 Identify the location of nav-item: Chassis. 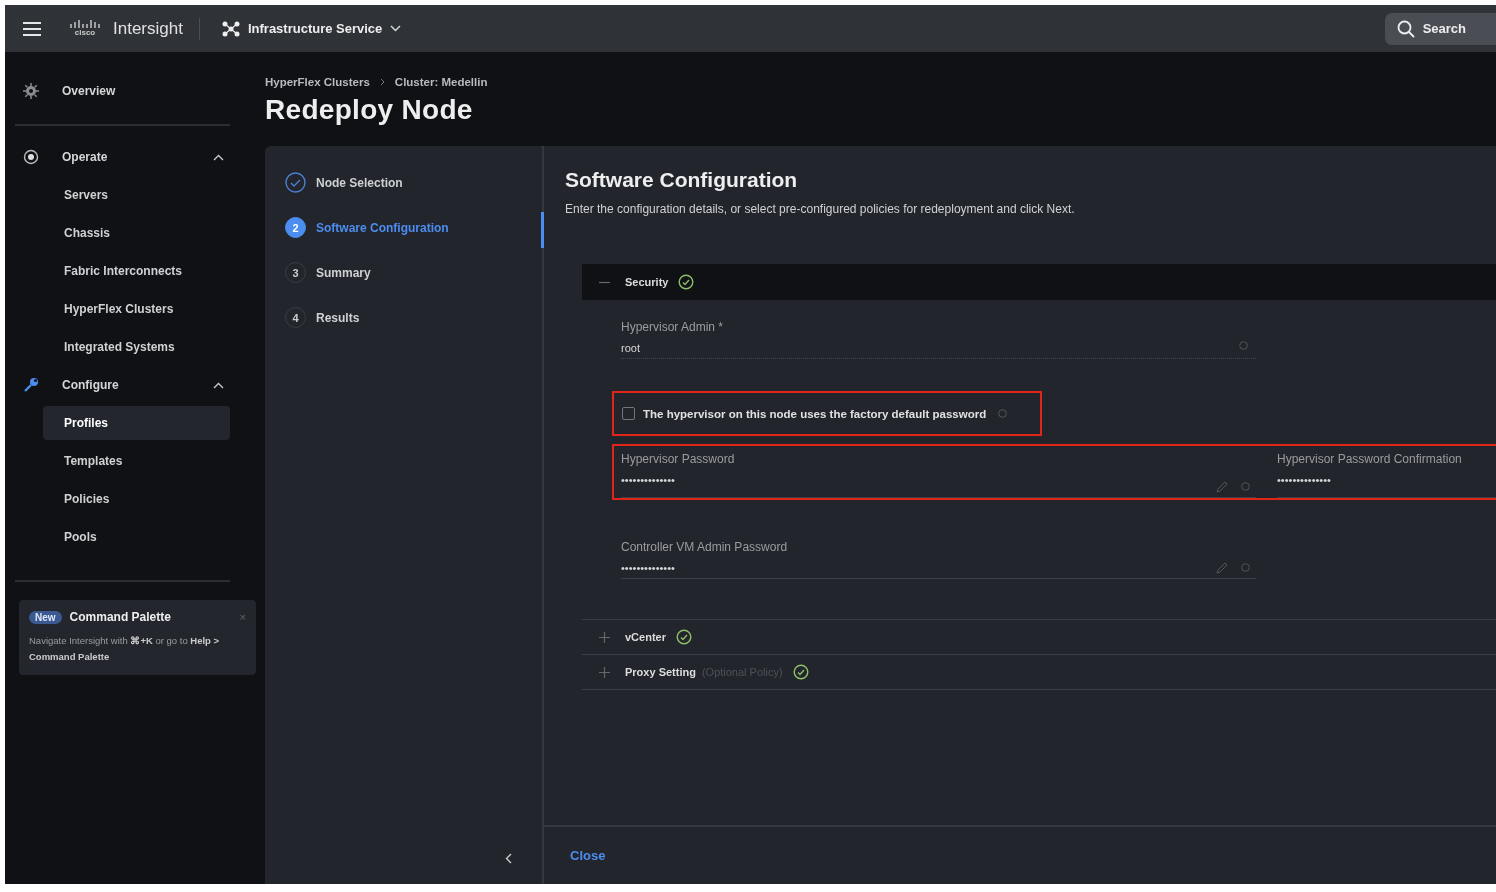
(136, 233).